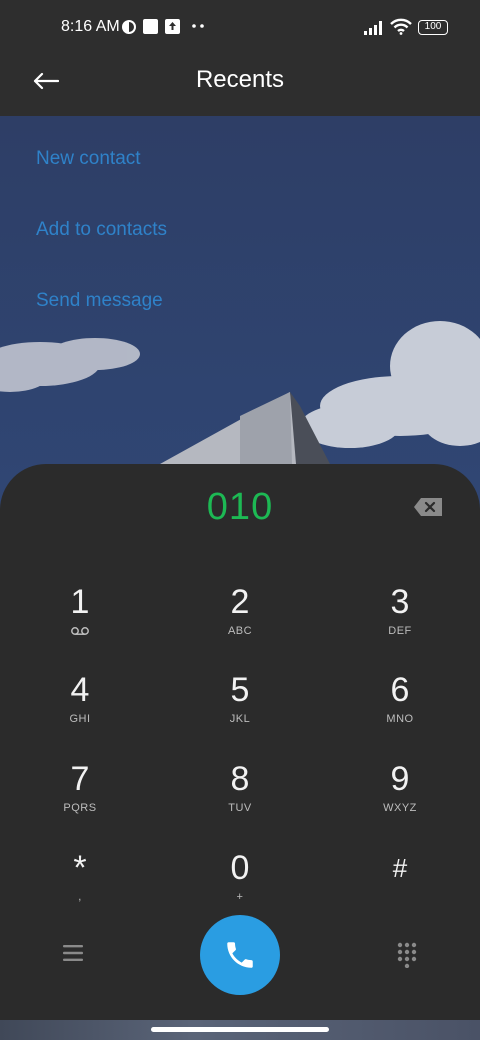 The image size is (480, 1040). I want to click on key-digit: 5, so click(240, 690).